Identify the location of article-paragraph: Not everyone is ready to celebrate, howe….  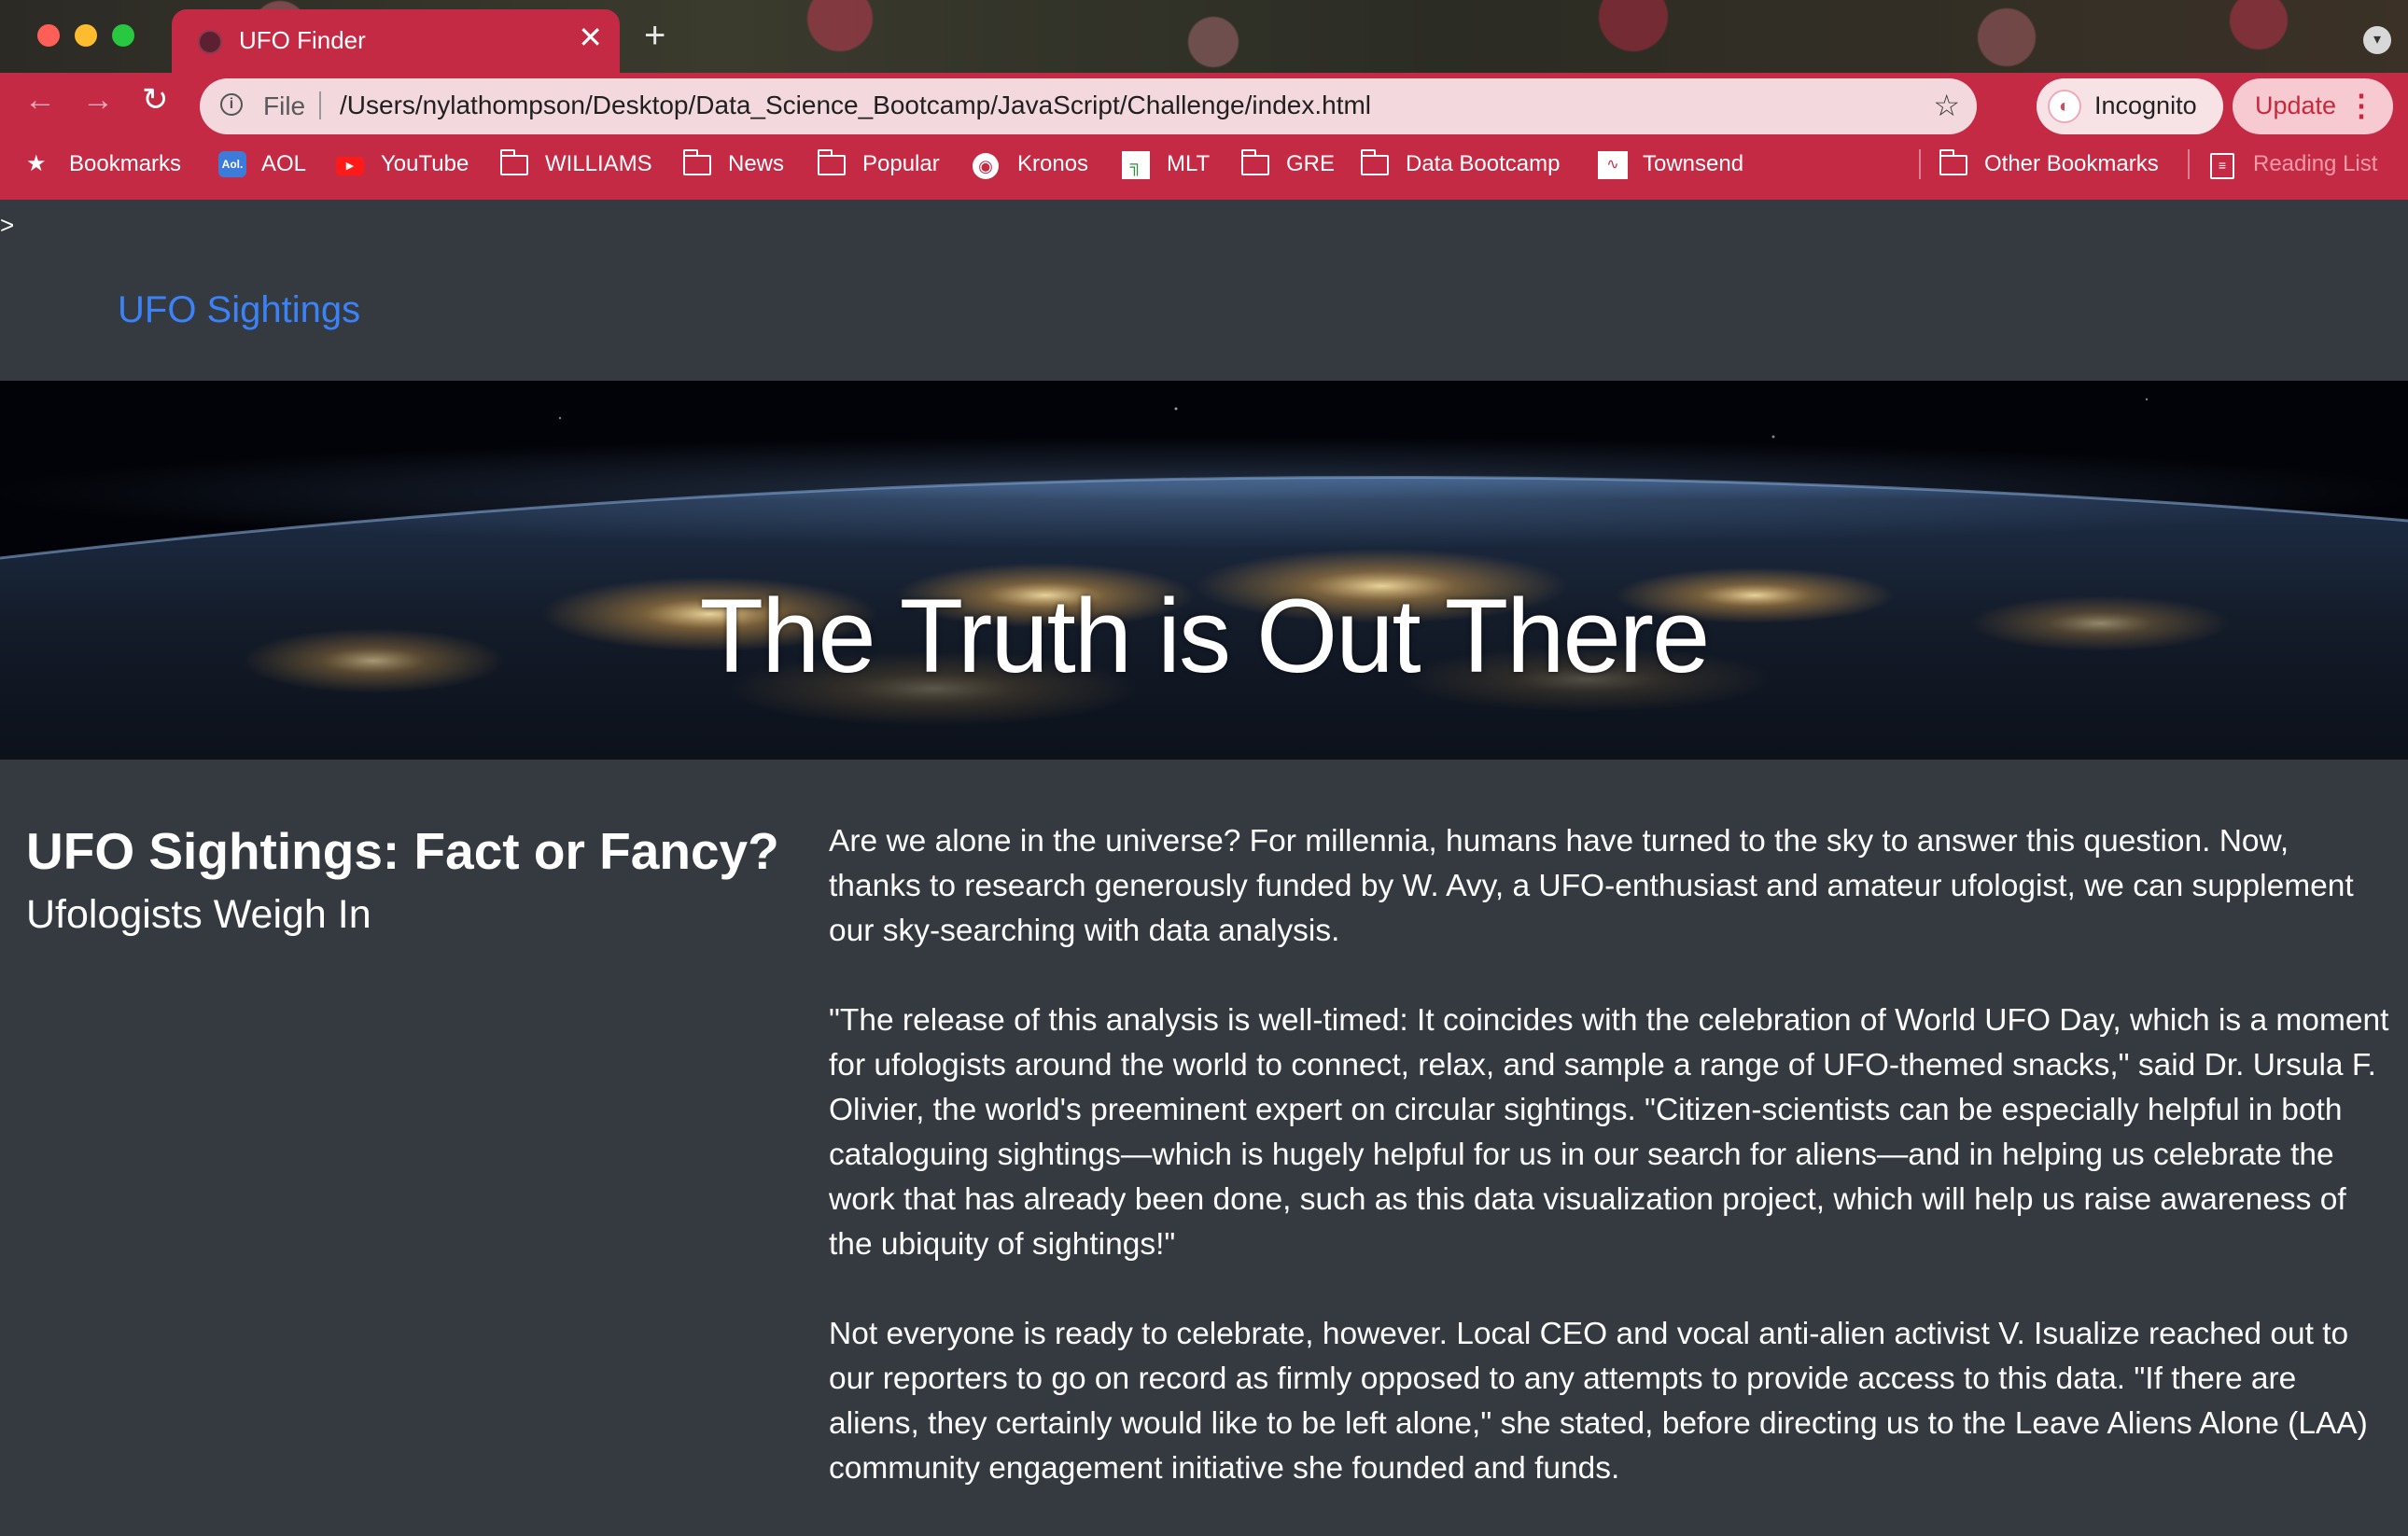
(1598, 1401).